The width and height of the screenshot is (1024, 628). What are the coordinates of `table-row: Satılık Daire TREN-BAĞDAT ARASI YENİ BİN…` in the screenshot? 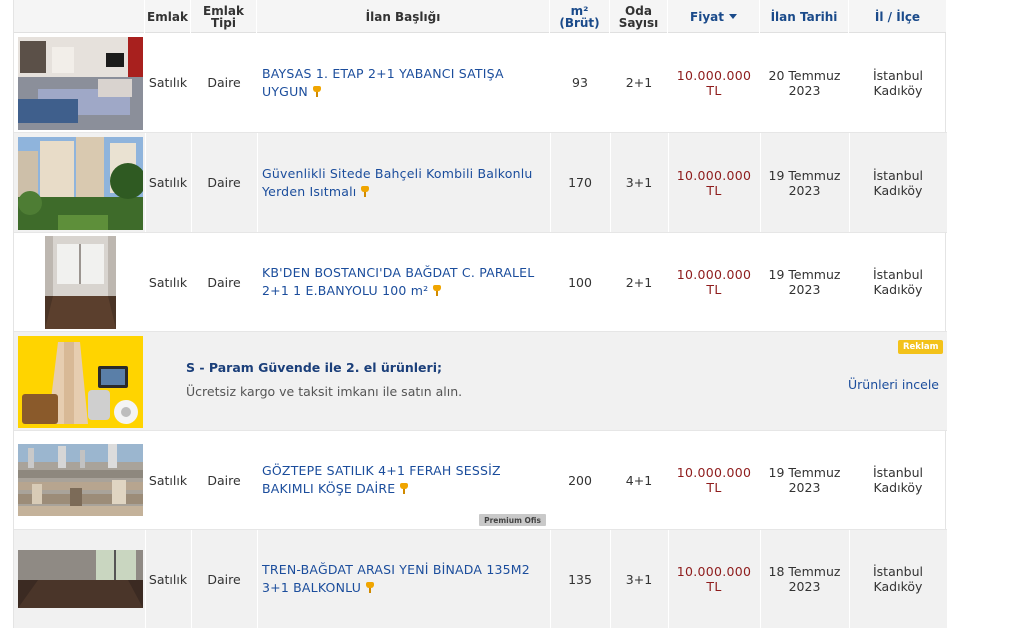 It's located at (480, 579).